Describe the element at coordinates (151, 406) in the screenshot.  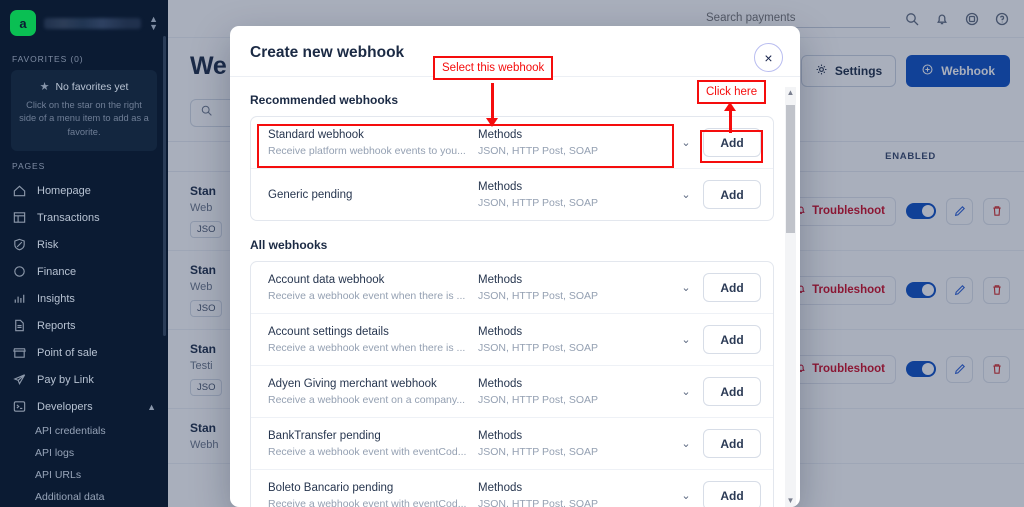
I see `chevron-up-icon: ▲` at that location.